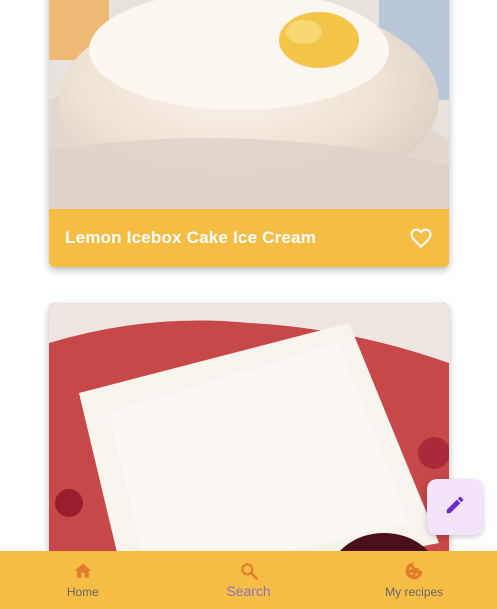  I want to click on nav-item-my-recipes: My recipes, so click(414, 580).